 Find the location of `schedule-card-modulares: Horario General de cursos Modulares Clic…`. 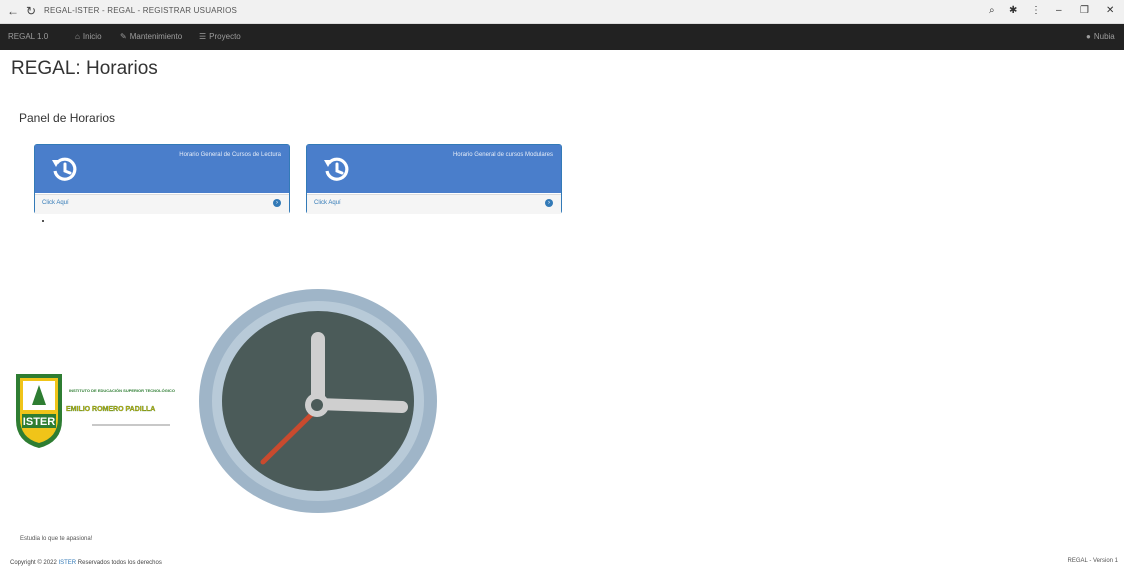

schedule-card-modulares: Horario General de cursos Modulares Clic… is located at coordinates (434, 179).